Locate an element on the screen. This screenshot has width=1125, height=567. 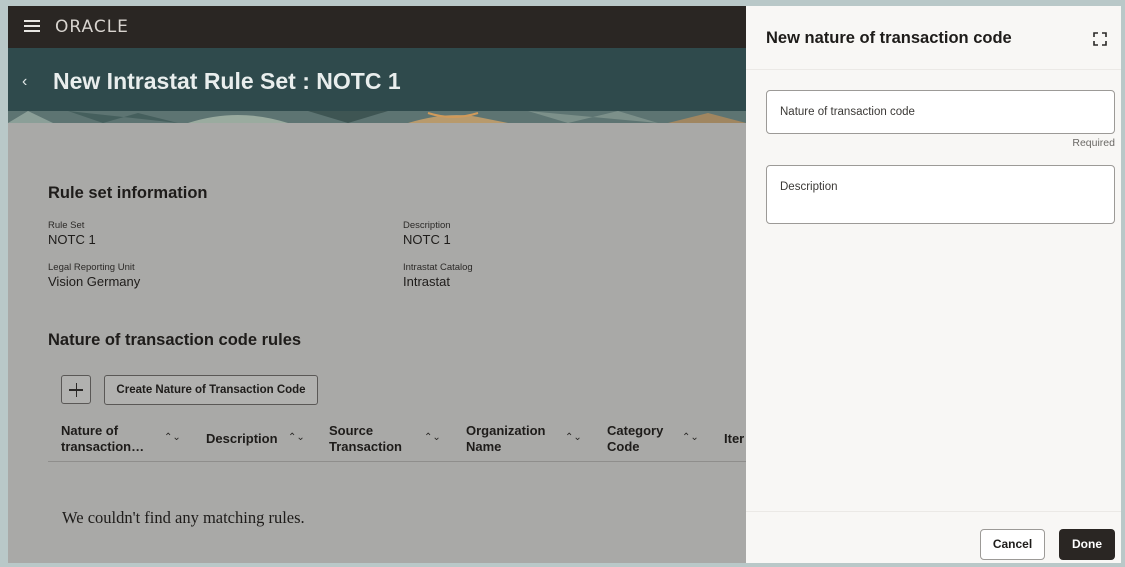
description-textarea: Description is located at coordinates (940, 194).